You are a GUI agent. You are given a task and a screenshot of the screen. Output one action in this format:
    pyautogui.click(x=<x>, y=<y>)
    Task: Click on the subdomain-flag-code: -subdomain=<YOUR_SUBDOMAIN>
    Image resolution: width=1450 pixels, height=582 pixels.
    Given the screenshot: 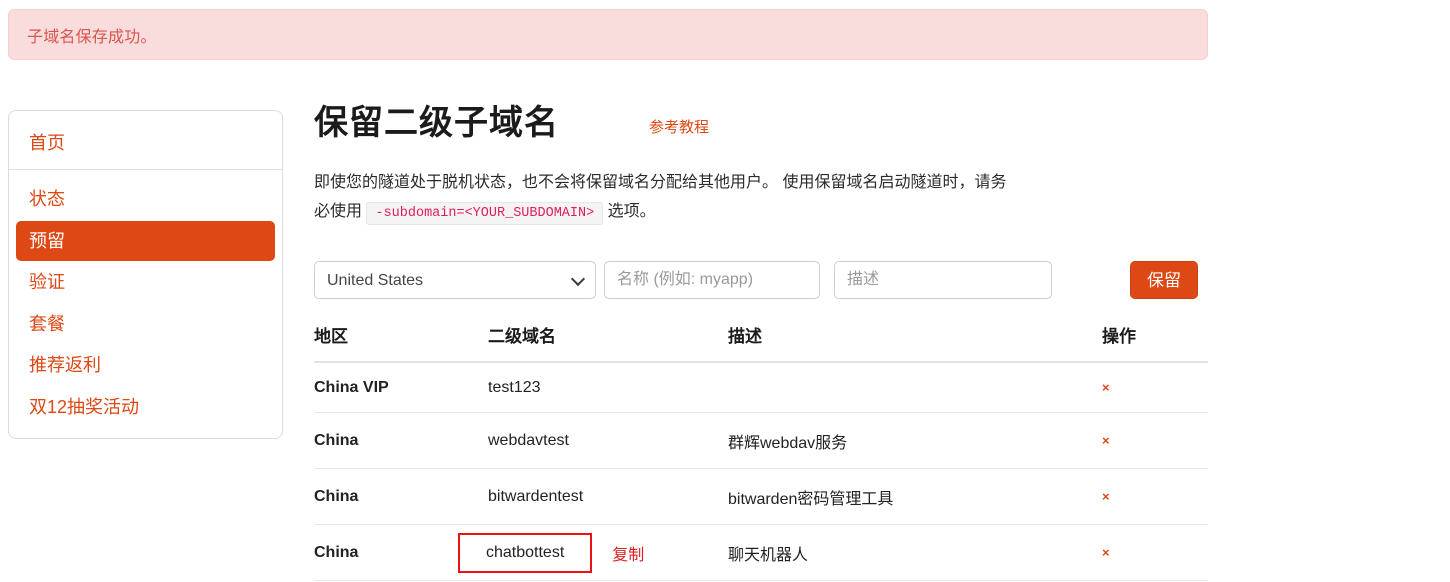 What is the action you would take?
    pyautogui.click(x=485, y=213)
    